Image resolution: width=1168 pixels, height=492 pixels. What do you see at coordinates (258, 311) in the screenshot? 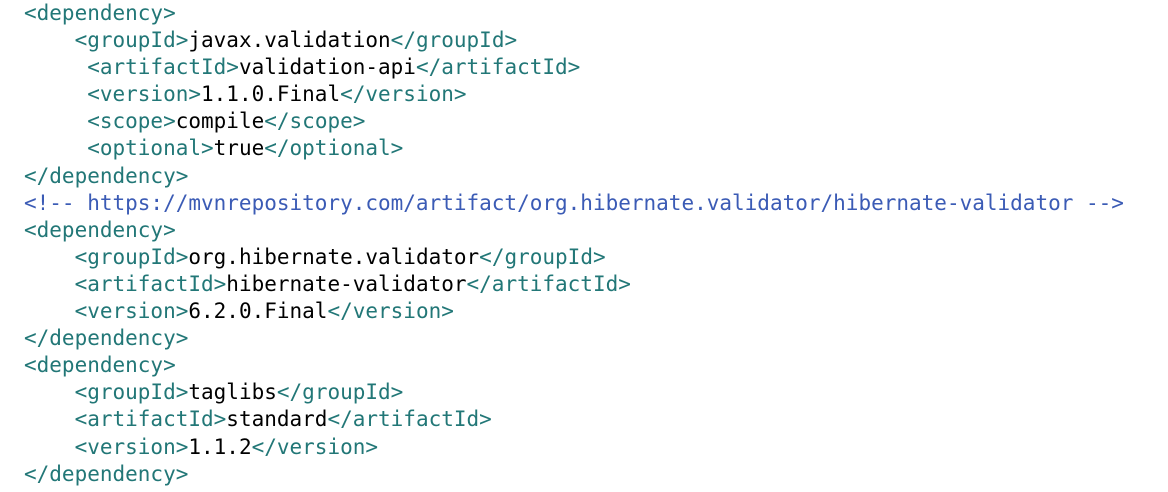
I see `xml-value: 6.2.0.Final` at bounding box center [258, 311].